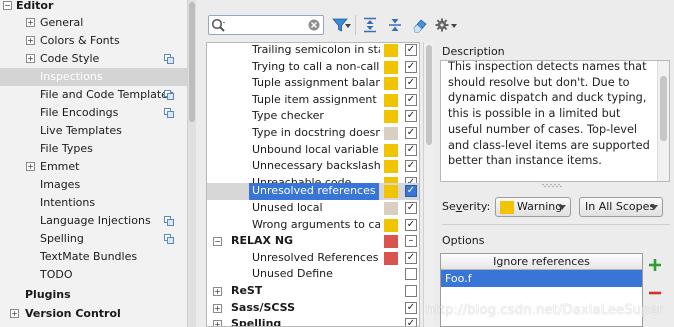 The height and width of the screenshot is (327, 674). I want to click on tree-item-code-style: + Code Style, so click(93, 59).